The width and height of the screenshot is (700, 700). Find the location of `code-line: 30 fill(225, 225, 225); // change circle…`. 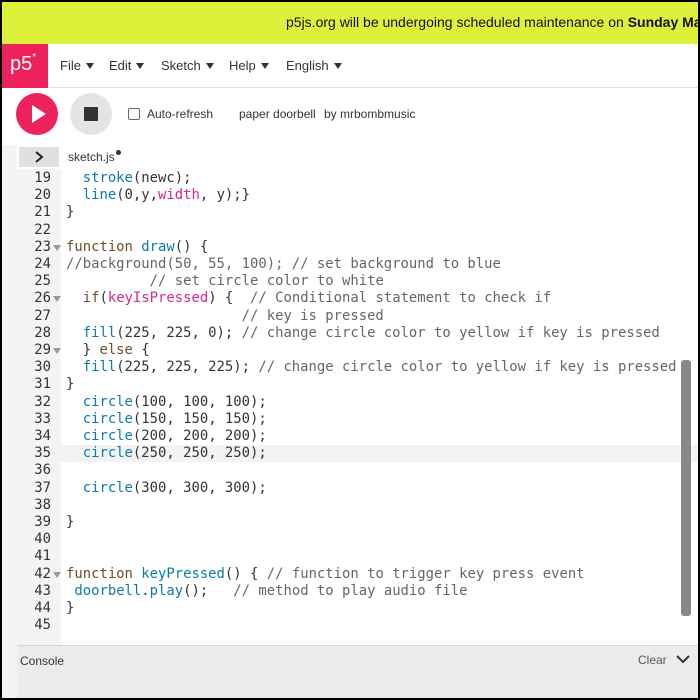

code-line: 30 fill(225, 225, 225); // change circle… is located at coordinates (358, 367).